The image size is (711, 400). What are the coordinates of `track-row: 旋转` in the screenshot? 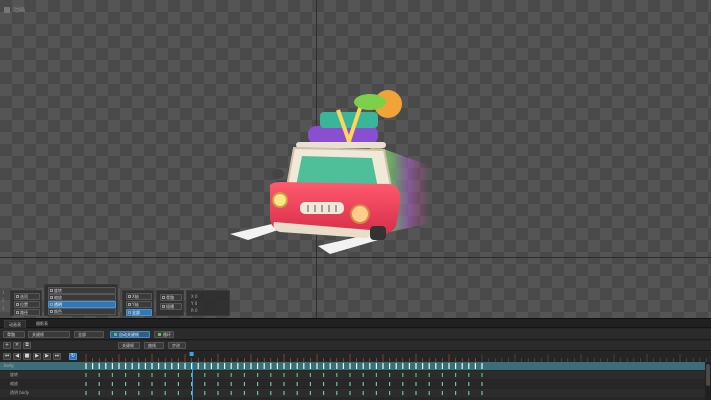 It's located at (355, 375).